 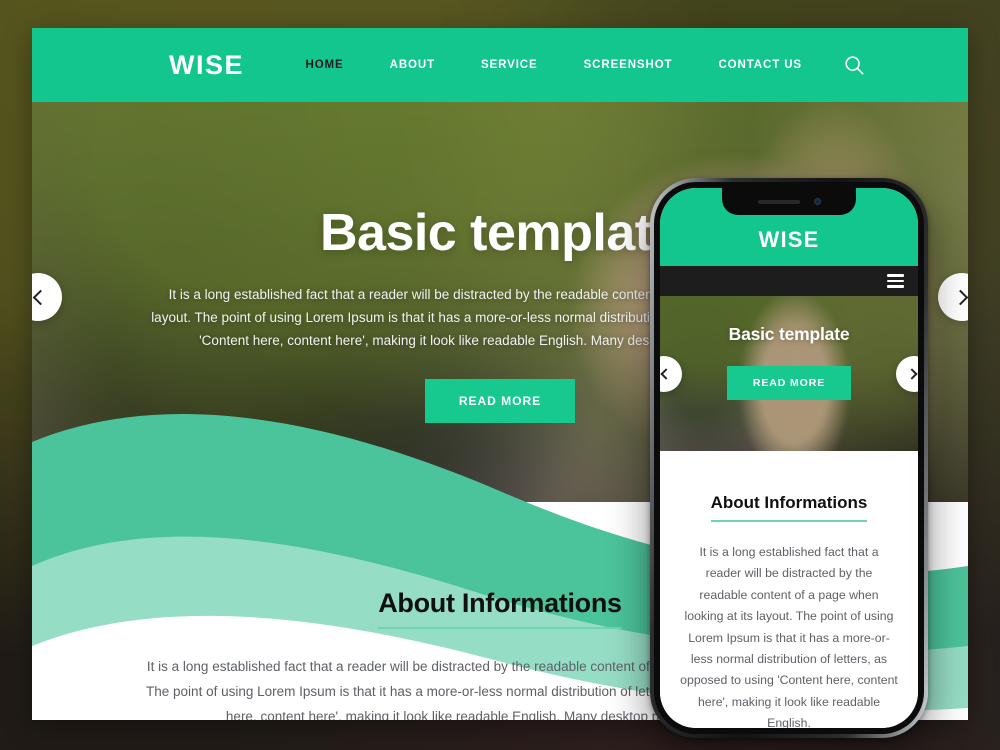 What do you see at coordinates (628, 65) in the screenshot?
I see `nav-item-screenshot: SCREENSHOT` at bounding box center [628, 65].